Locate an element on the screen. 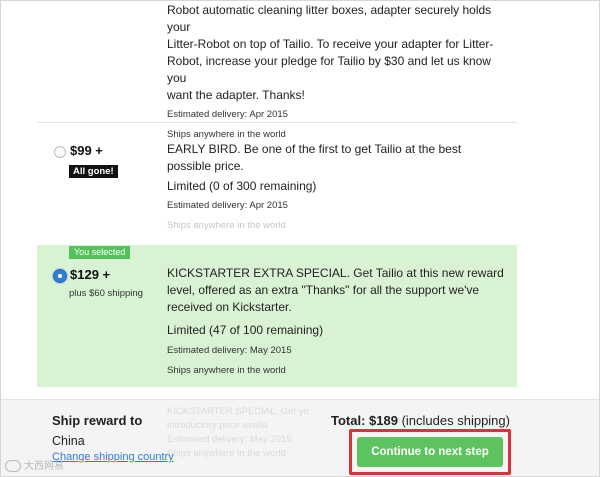 The height and width of the screenshot is (477, 600). selected-reward-delivery: Estimated delivery: May 2015 is located at coordinates (229, 350).